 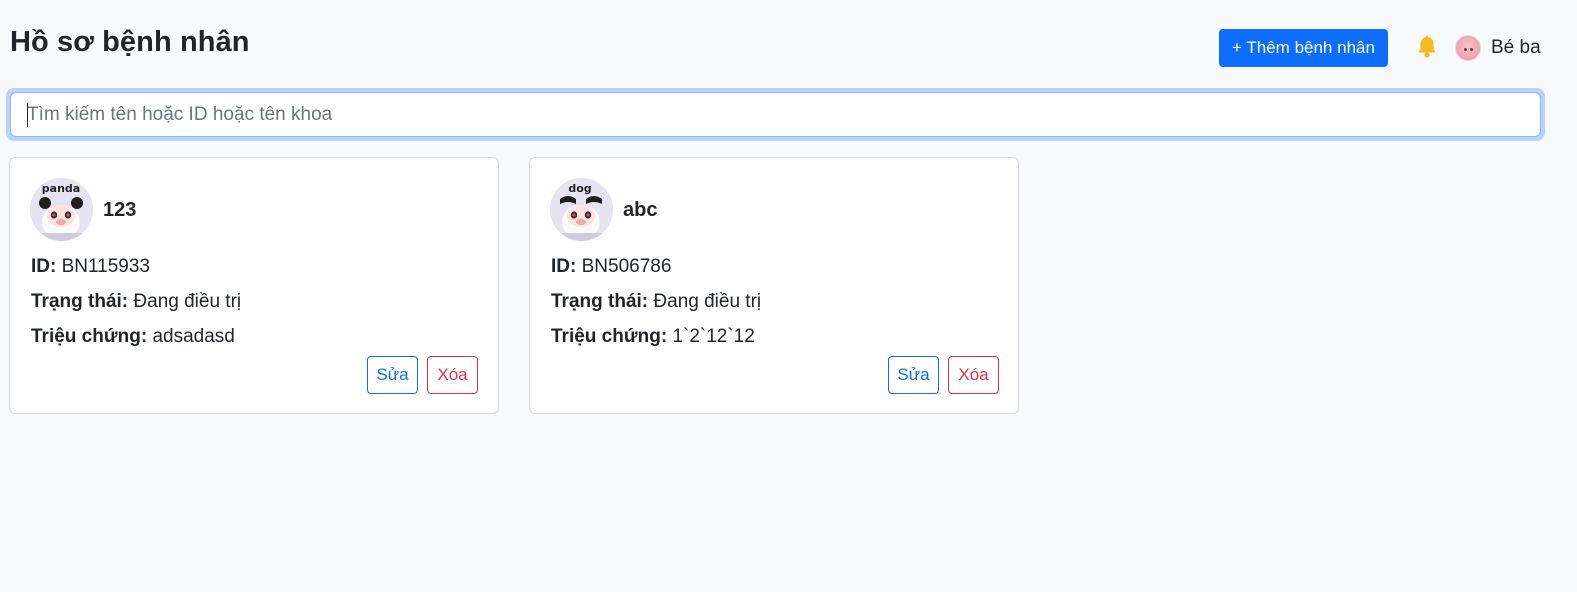 I want to click on patient-avatar: dog, so click(x=581, y=209).